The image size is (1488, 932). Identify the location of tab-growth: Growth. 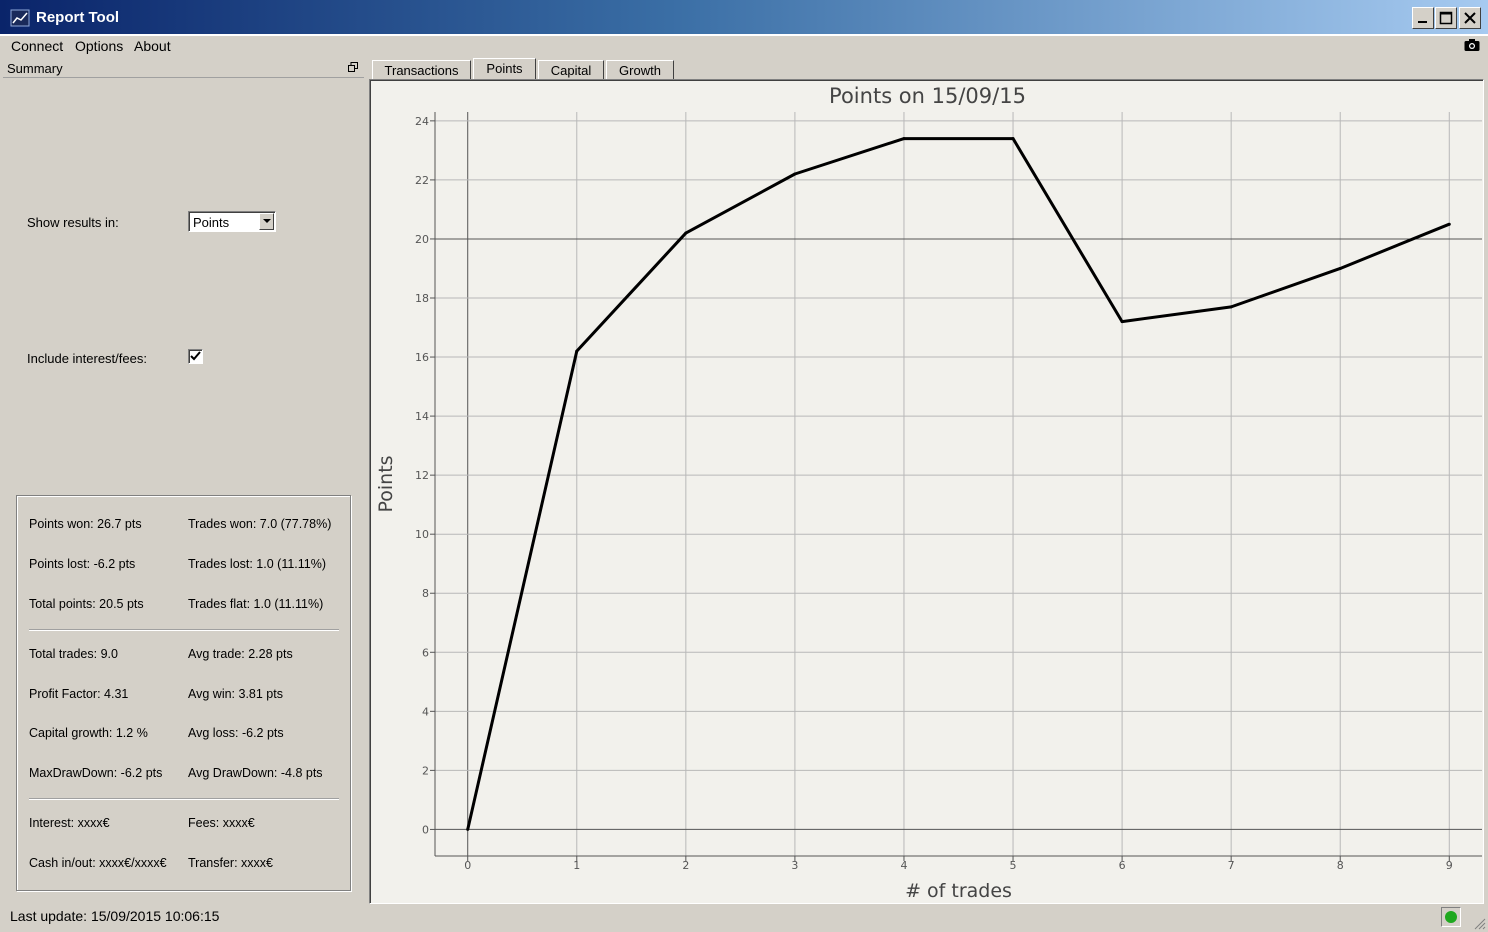
(640, 70).